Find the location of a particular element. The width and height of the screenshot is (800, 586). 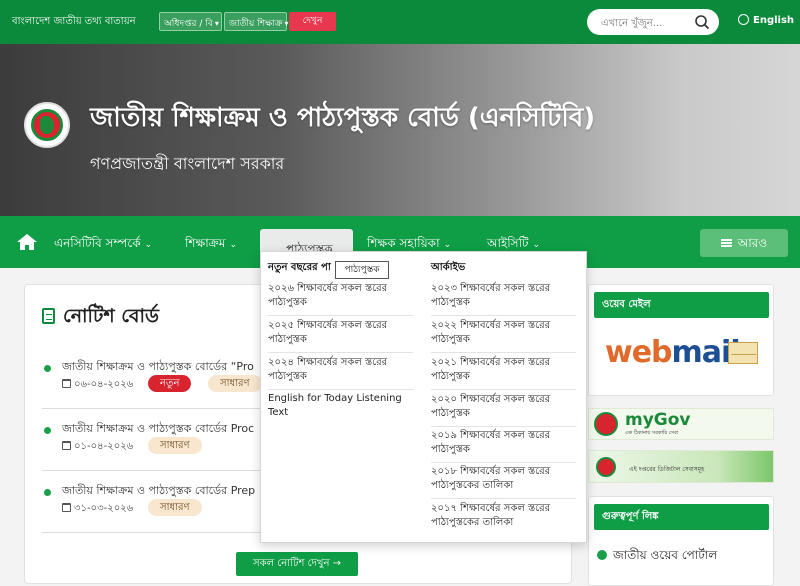

nav-ict-label: আইসিটি is located at coordinates (508, 243).